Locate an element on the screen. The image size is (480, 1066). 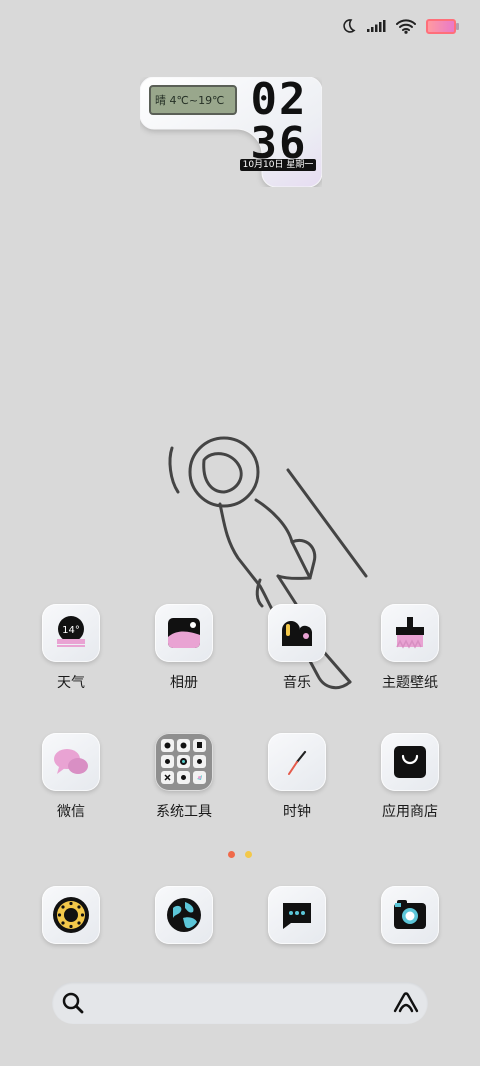
dock-camera is located at coordinates (410, 915).